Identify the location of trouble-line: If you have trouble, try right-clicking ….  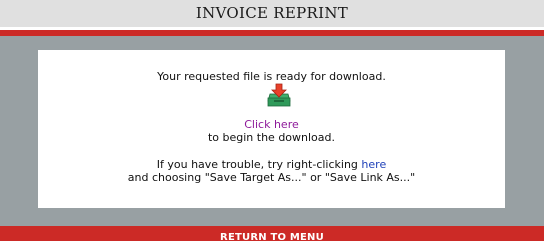
(271, 165).